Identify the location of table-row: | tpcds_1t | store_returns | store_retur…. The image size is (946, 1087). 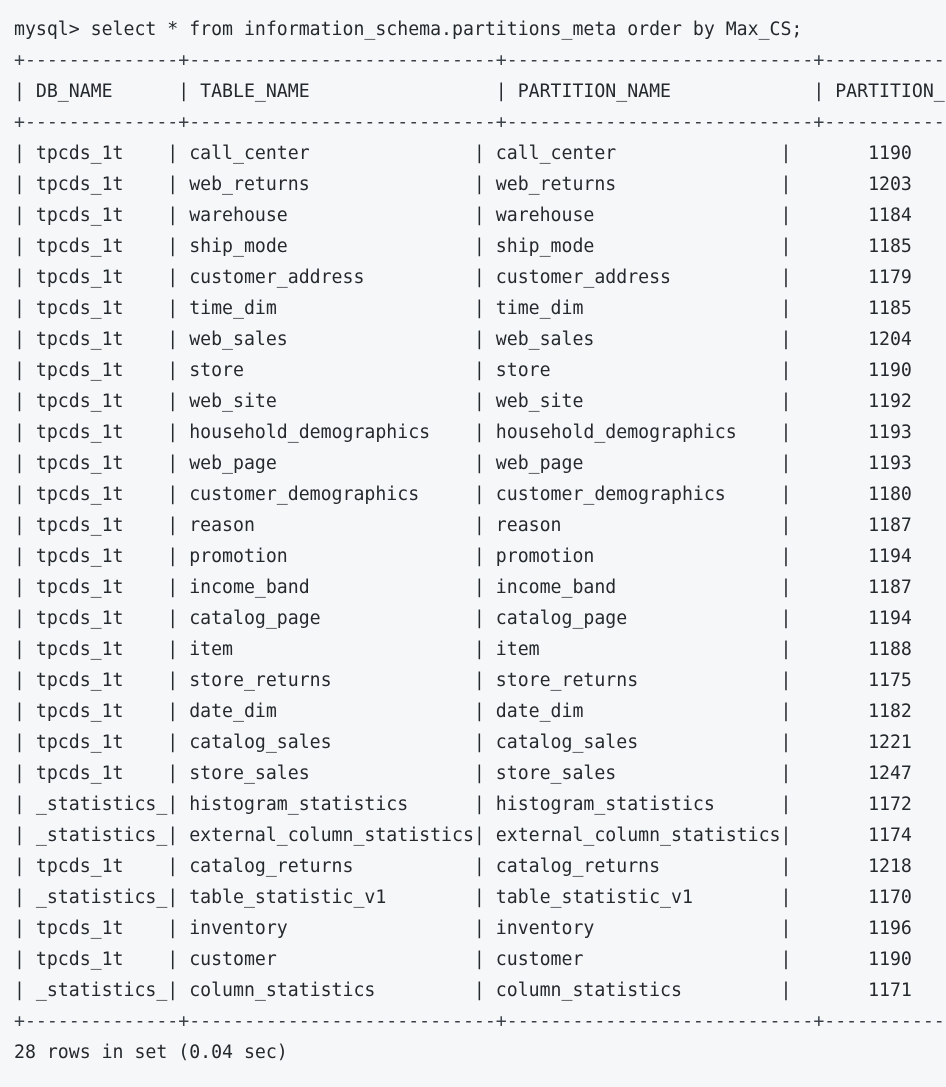
(463, 680).